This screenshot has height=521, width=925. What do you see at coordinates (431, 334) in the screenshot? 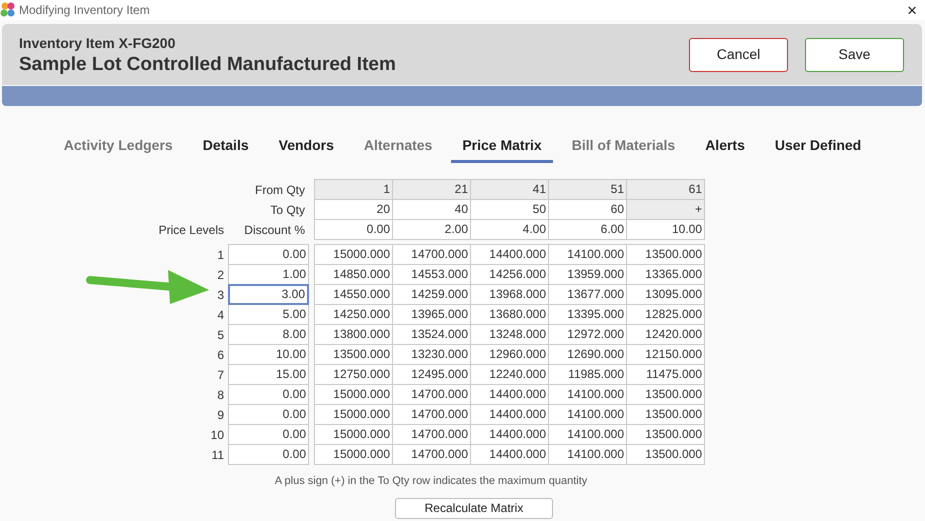
I see `table-cell: 13524.000` at bounding box center [431, 334].